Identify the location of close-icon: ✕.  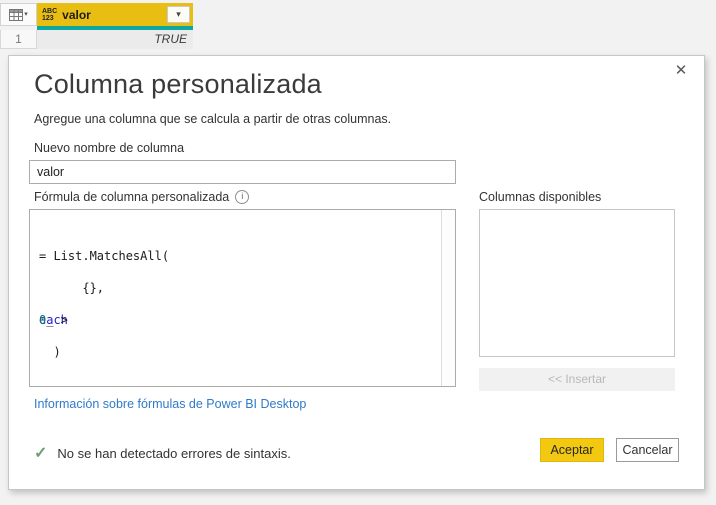
(681, 71).